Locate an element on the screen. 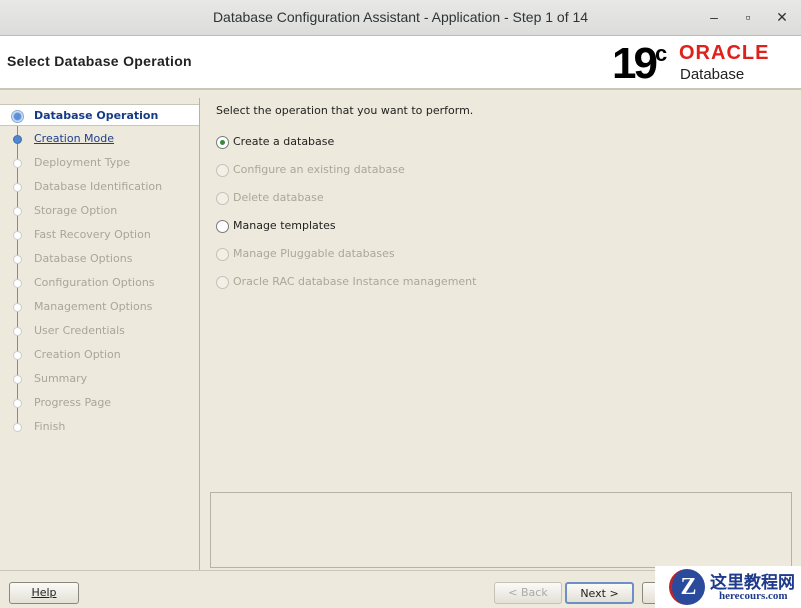 This screenshot has width=801, height=608. step-management-options: Management Options is located at coordinates (99, 307).